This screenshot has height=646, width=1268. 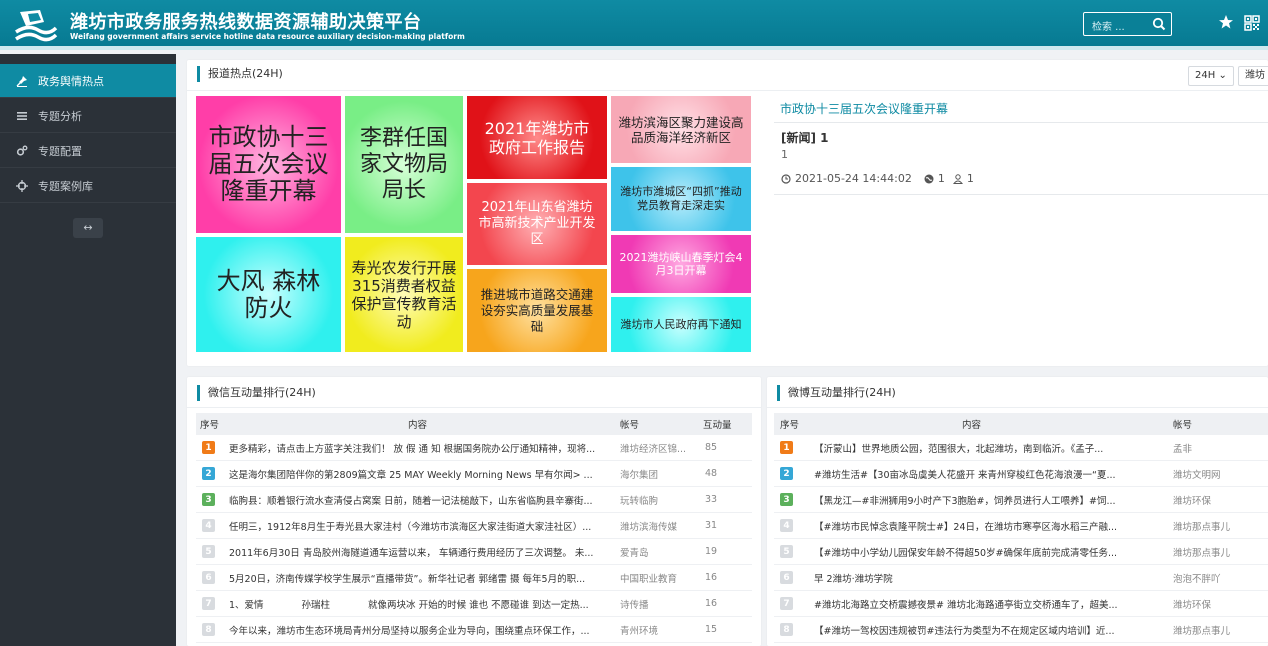 I want to click on news-detail-title: 市政协十三届五次会议隆重开幕, so click(x=864, y=108).